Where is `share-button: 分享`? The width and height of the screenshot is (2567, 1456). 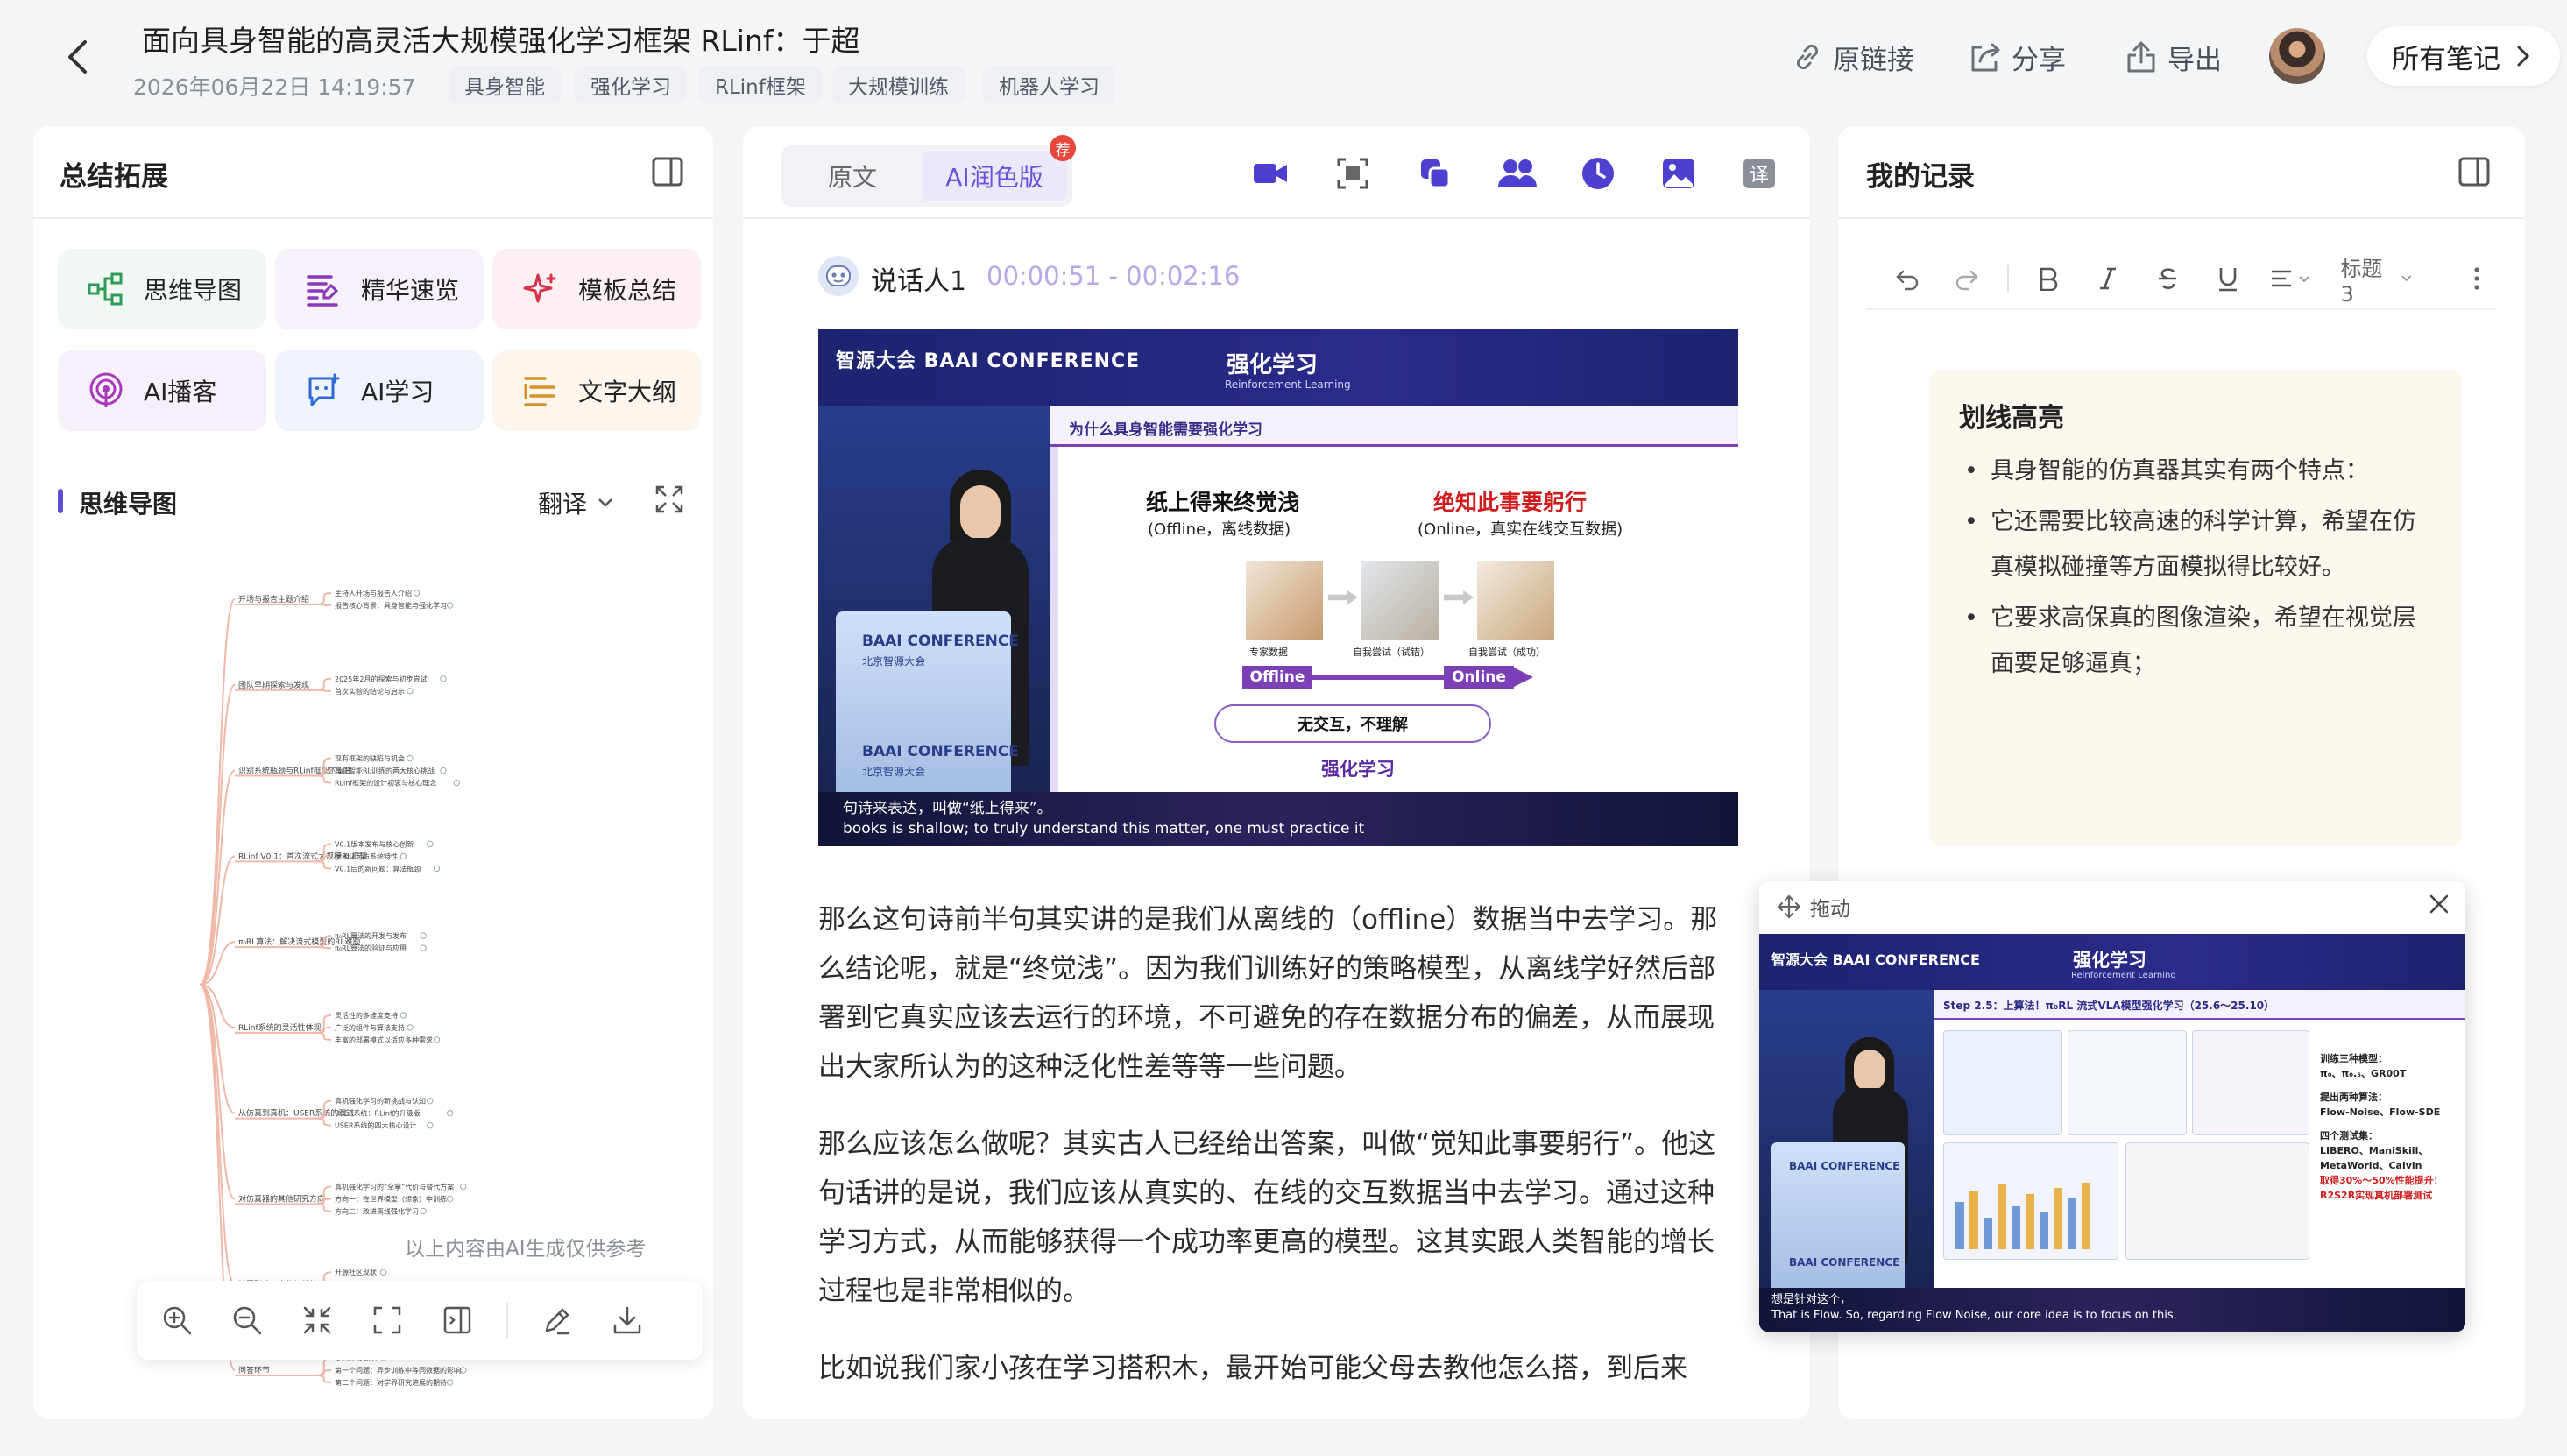 share-button: 分享 is located at coordinates (2017, 57).